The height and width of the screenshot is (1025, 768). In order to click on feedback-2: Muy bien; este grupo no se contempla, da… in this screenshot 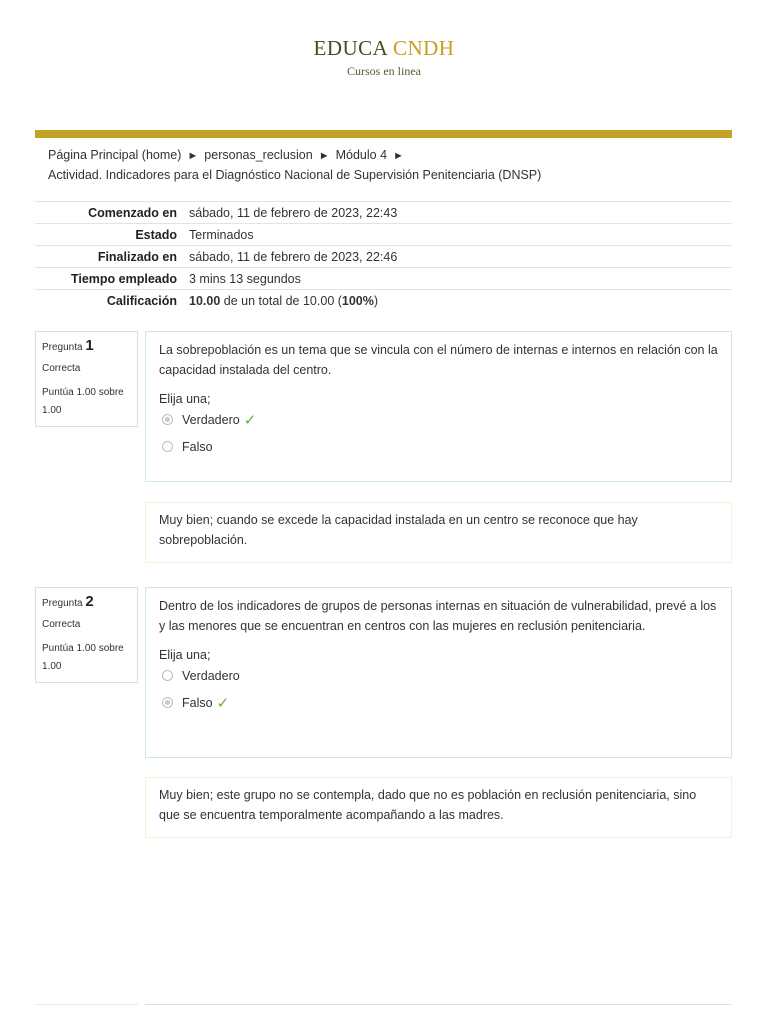, I will do `click(438, 807)`.